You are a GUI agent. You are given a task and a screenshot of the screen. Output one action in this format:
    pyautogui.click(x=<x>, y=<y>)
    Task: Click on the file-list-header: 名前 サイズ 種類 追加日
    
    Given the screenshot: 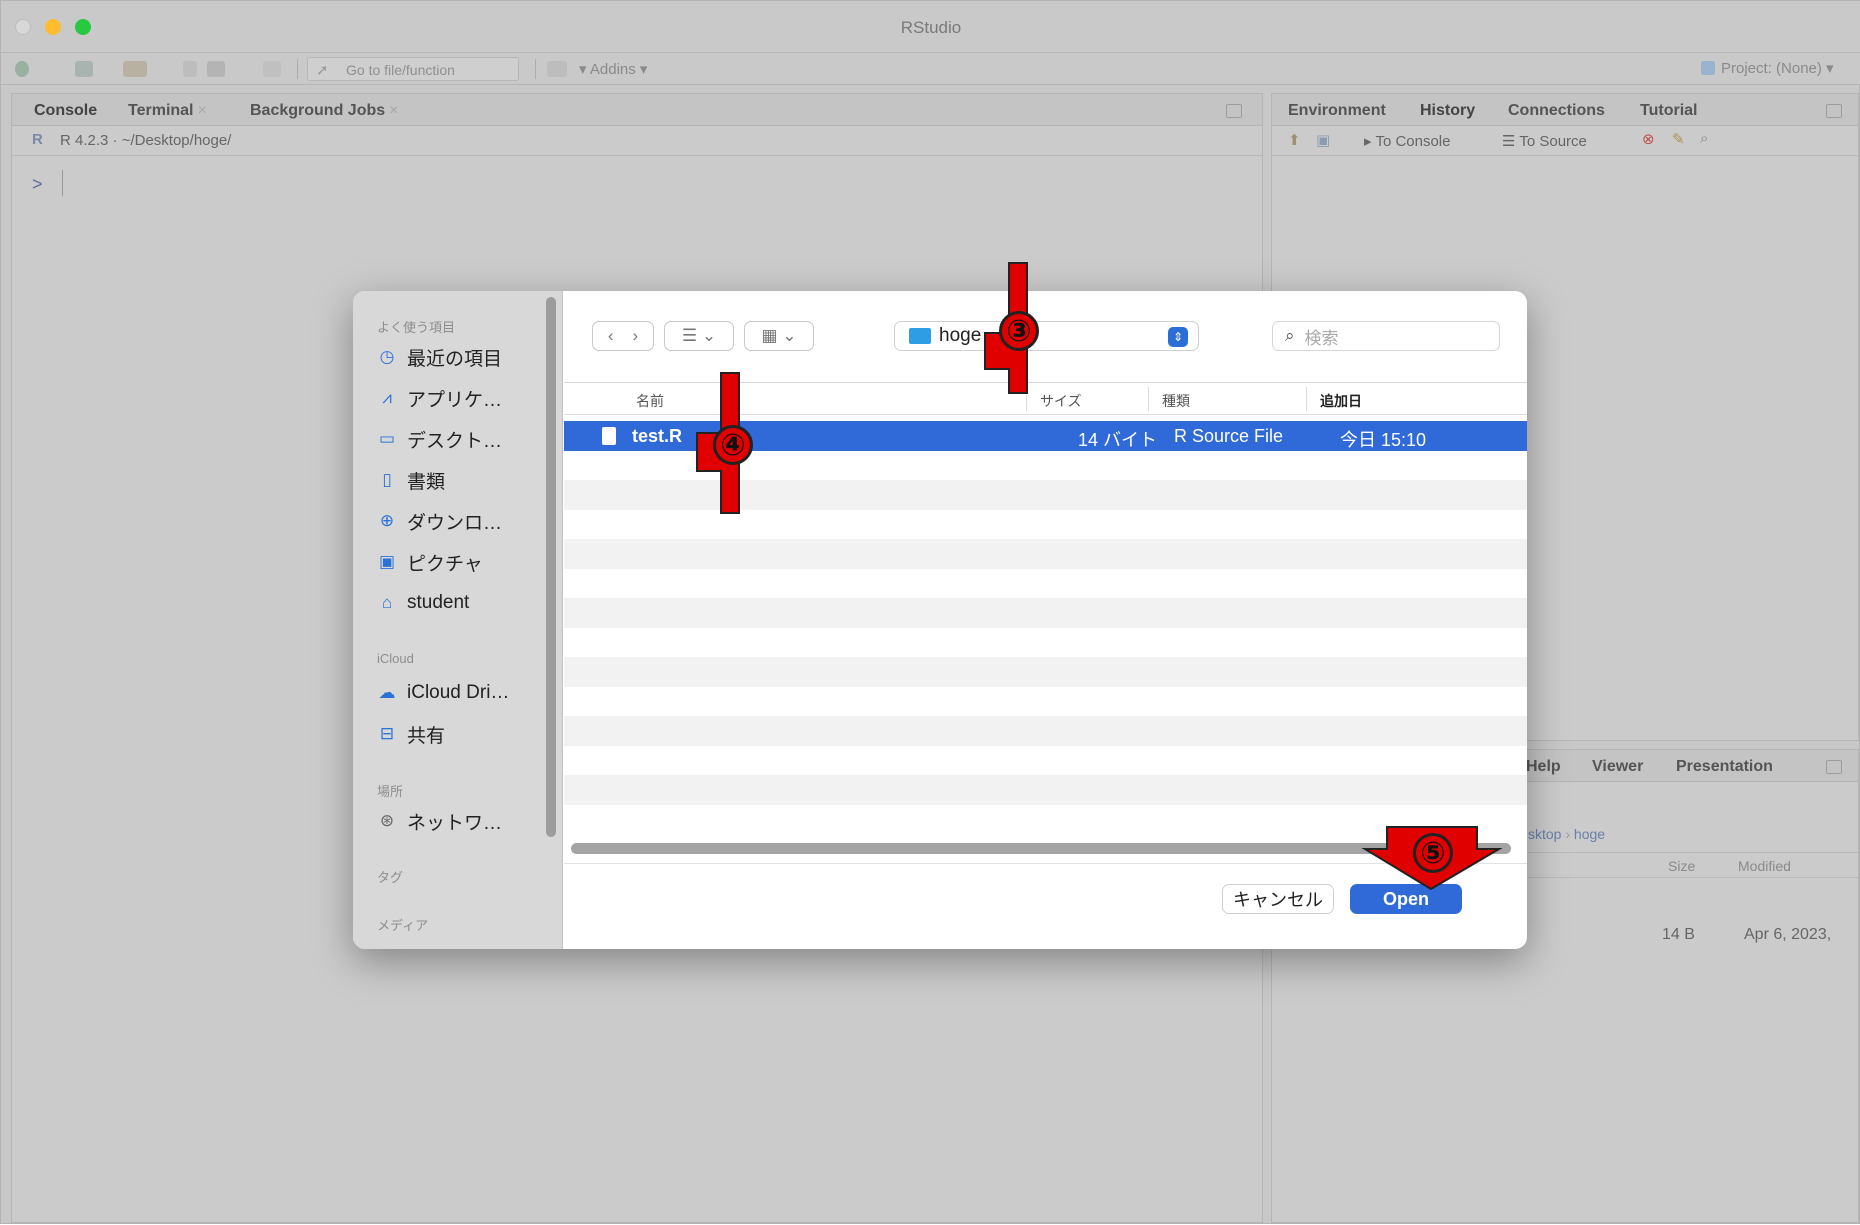 What is the action you would take?
    pyautogui.click(x=1045, y=399)
    